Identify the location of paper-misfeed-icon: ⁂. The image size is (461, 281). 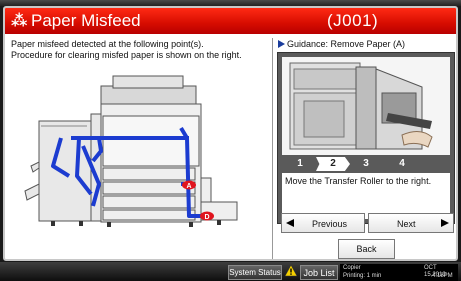
(19, 20).